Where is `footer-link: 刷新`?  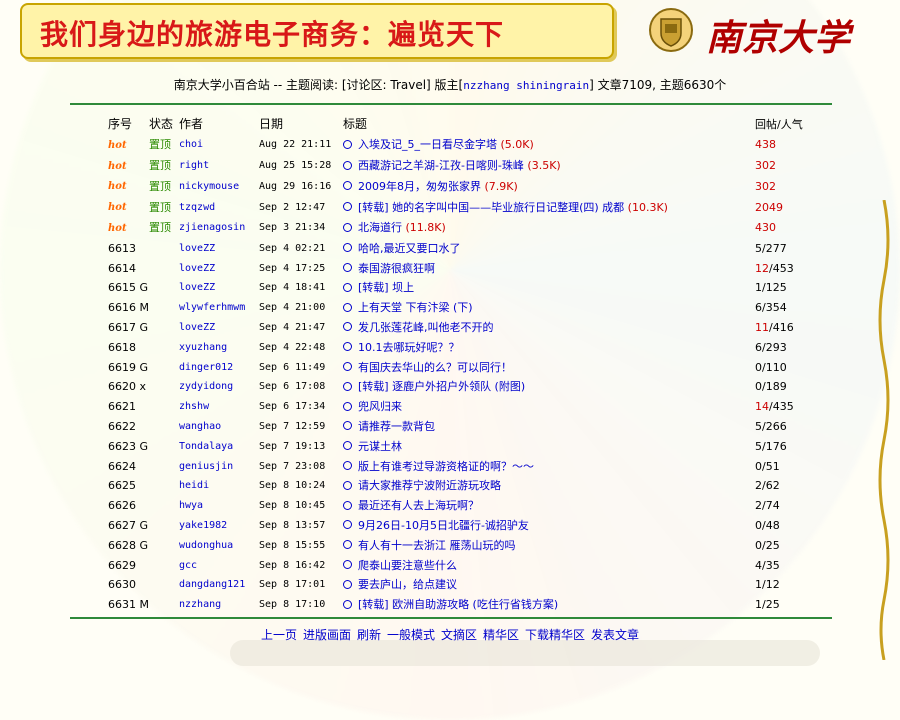 footer-link: 刷新 is located at coordinates (369, 635).